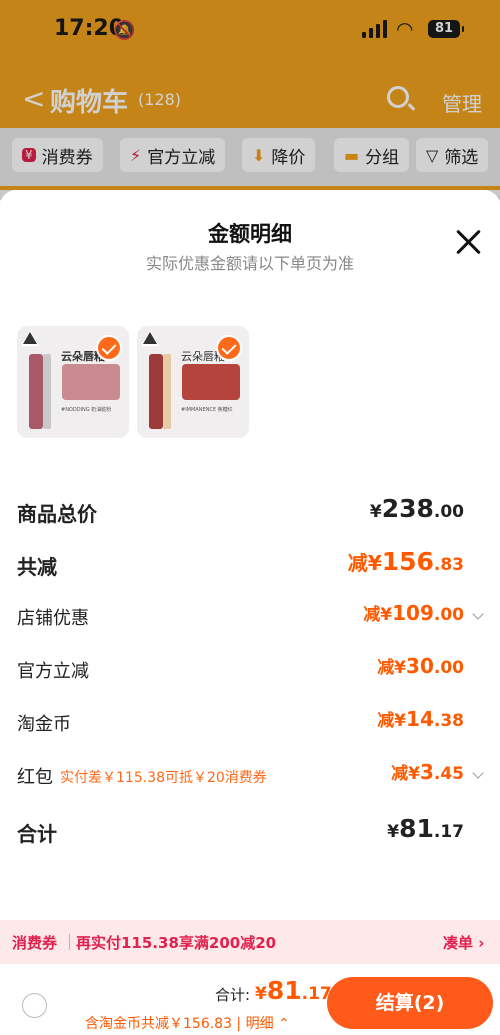 The width and height of the screenshot is (500, 1035). I want to click on row-label: 商品总价, so click(57, 514).